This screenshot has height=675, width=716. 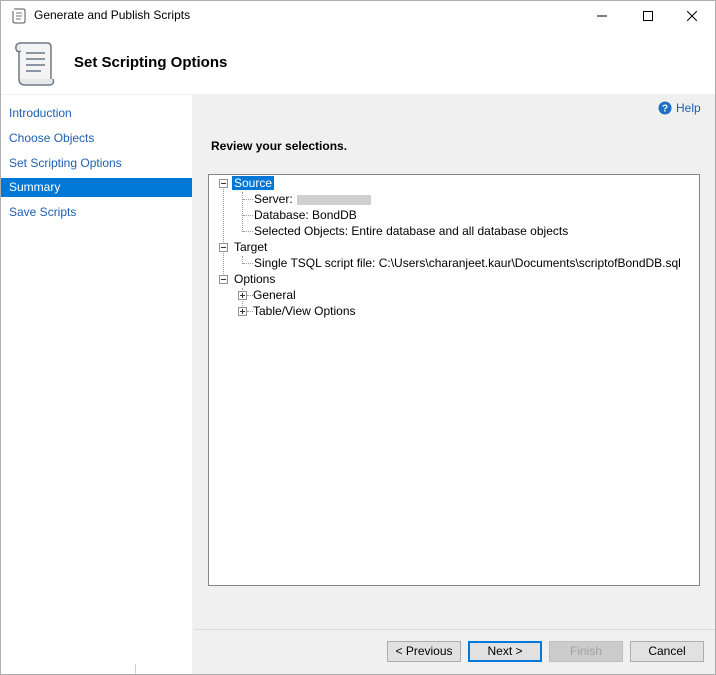 I want to click on next-button: Next >, so click(x=505, y=651).